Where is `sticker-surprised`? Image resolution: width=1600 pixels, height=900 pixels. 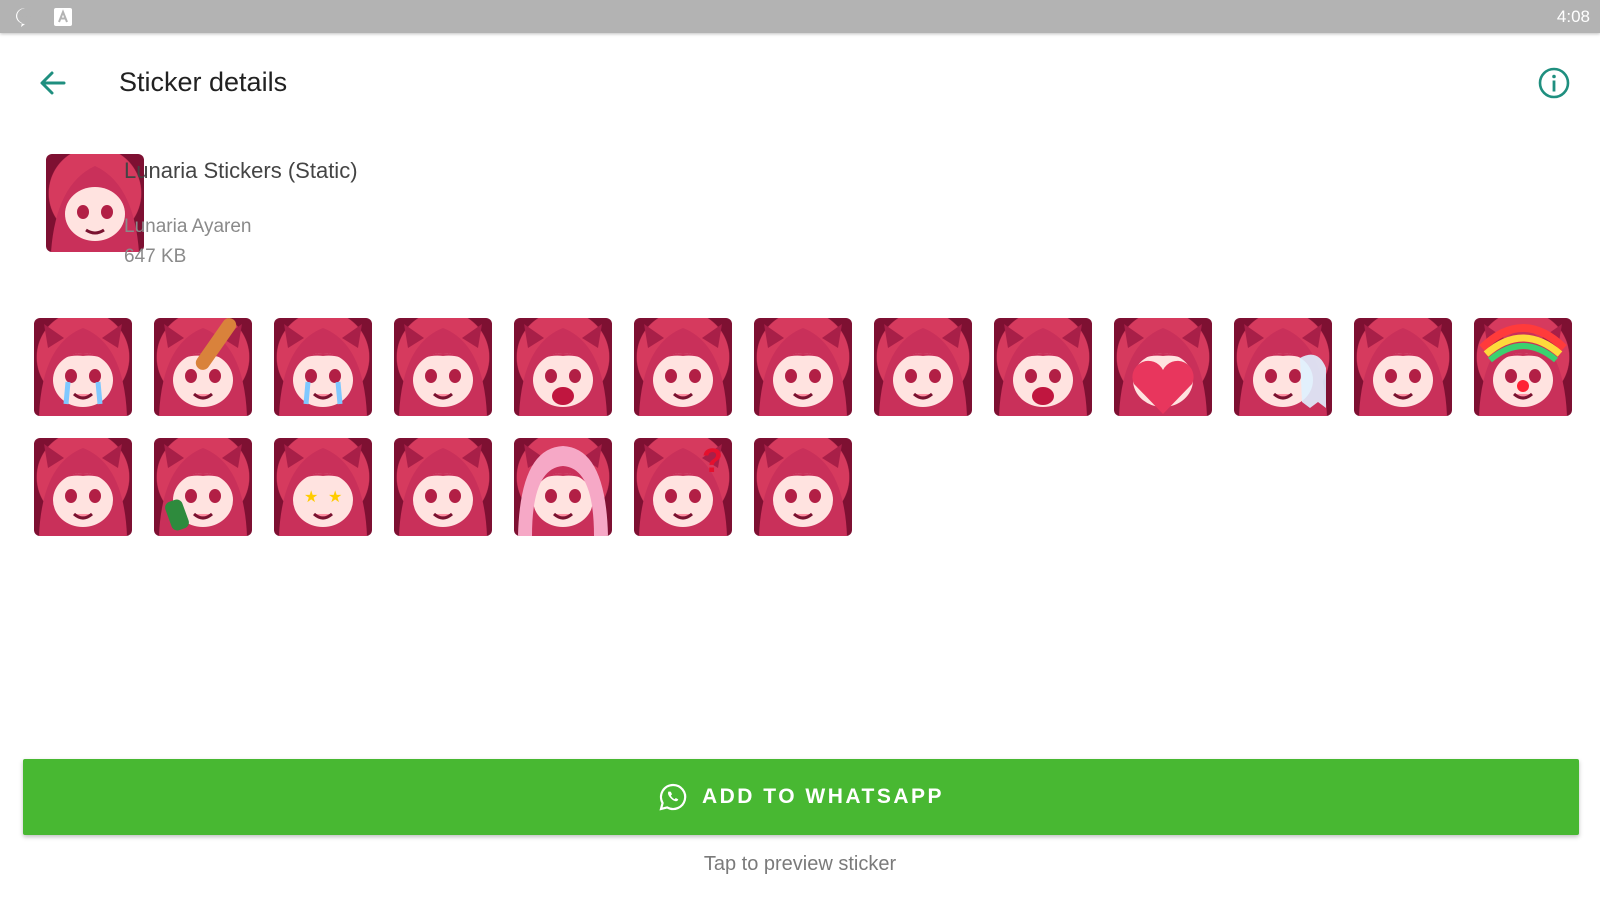 sticker-surprised is located at coordinates (443, 367).